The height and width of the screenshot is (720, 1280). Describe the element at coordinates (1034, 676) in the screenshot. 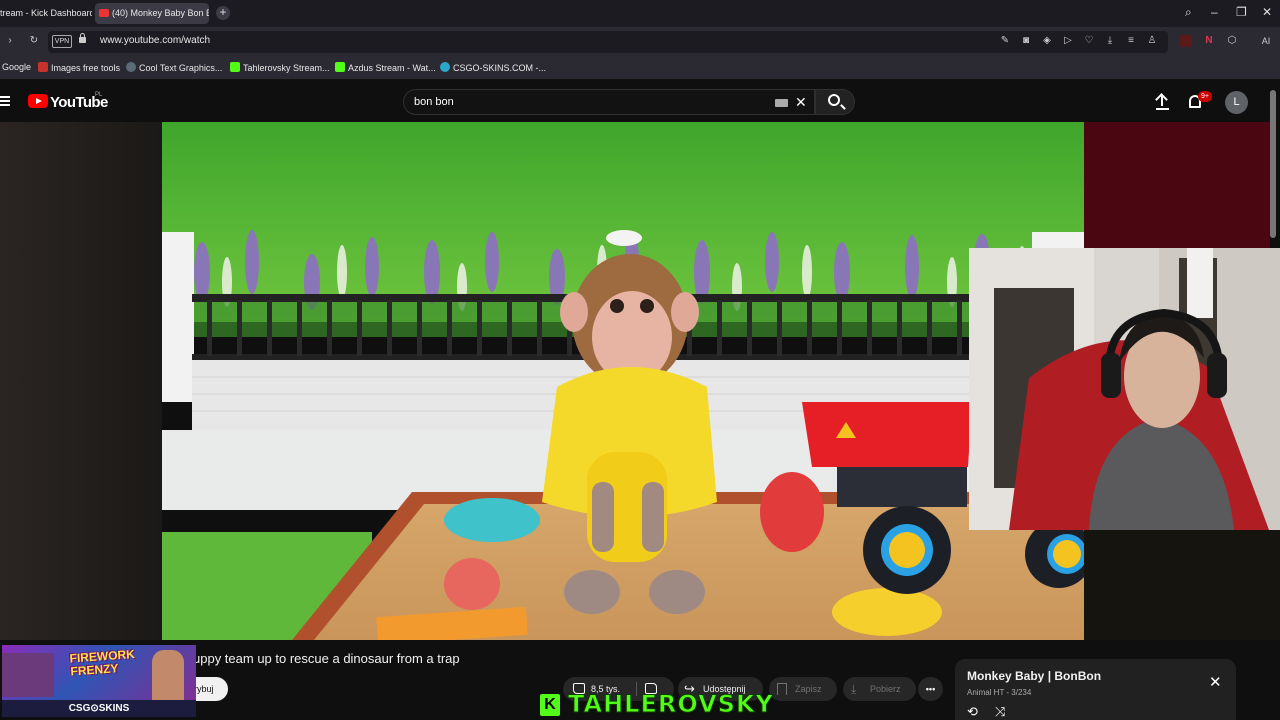

I see `playlist-title: Monkey Baby | BonBon` at that location.